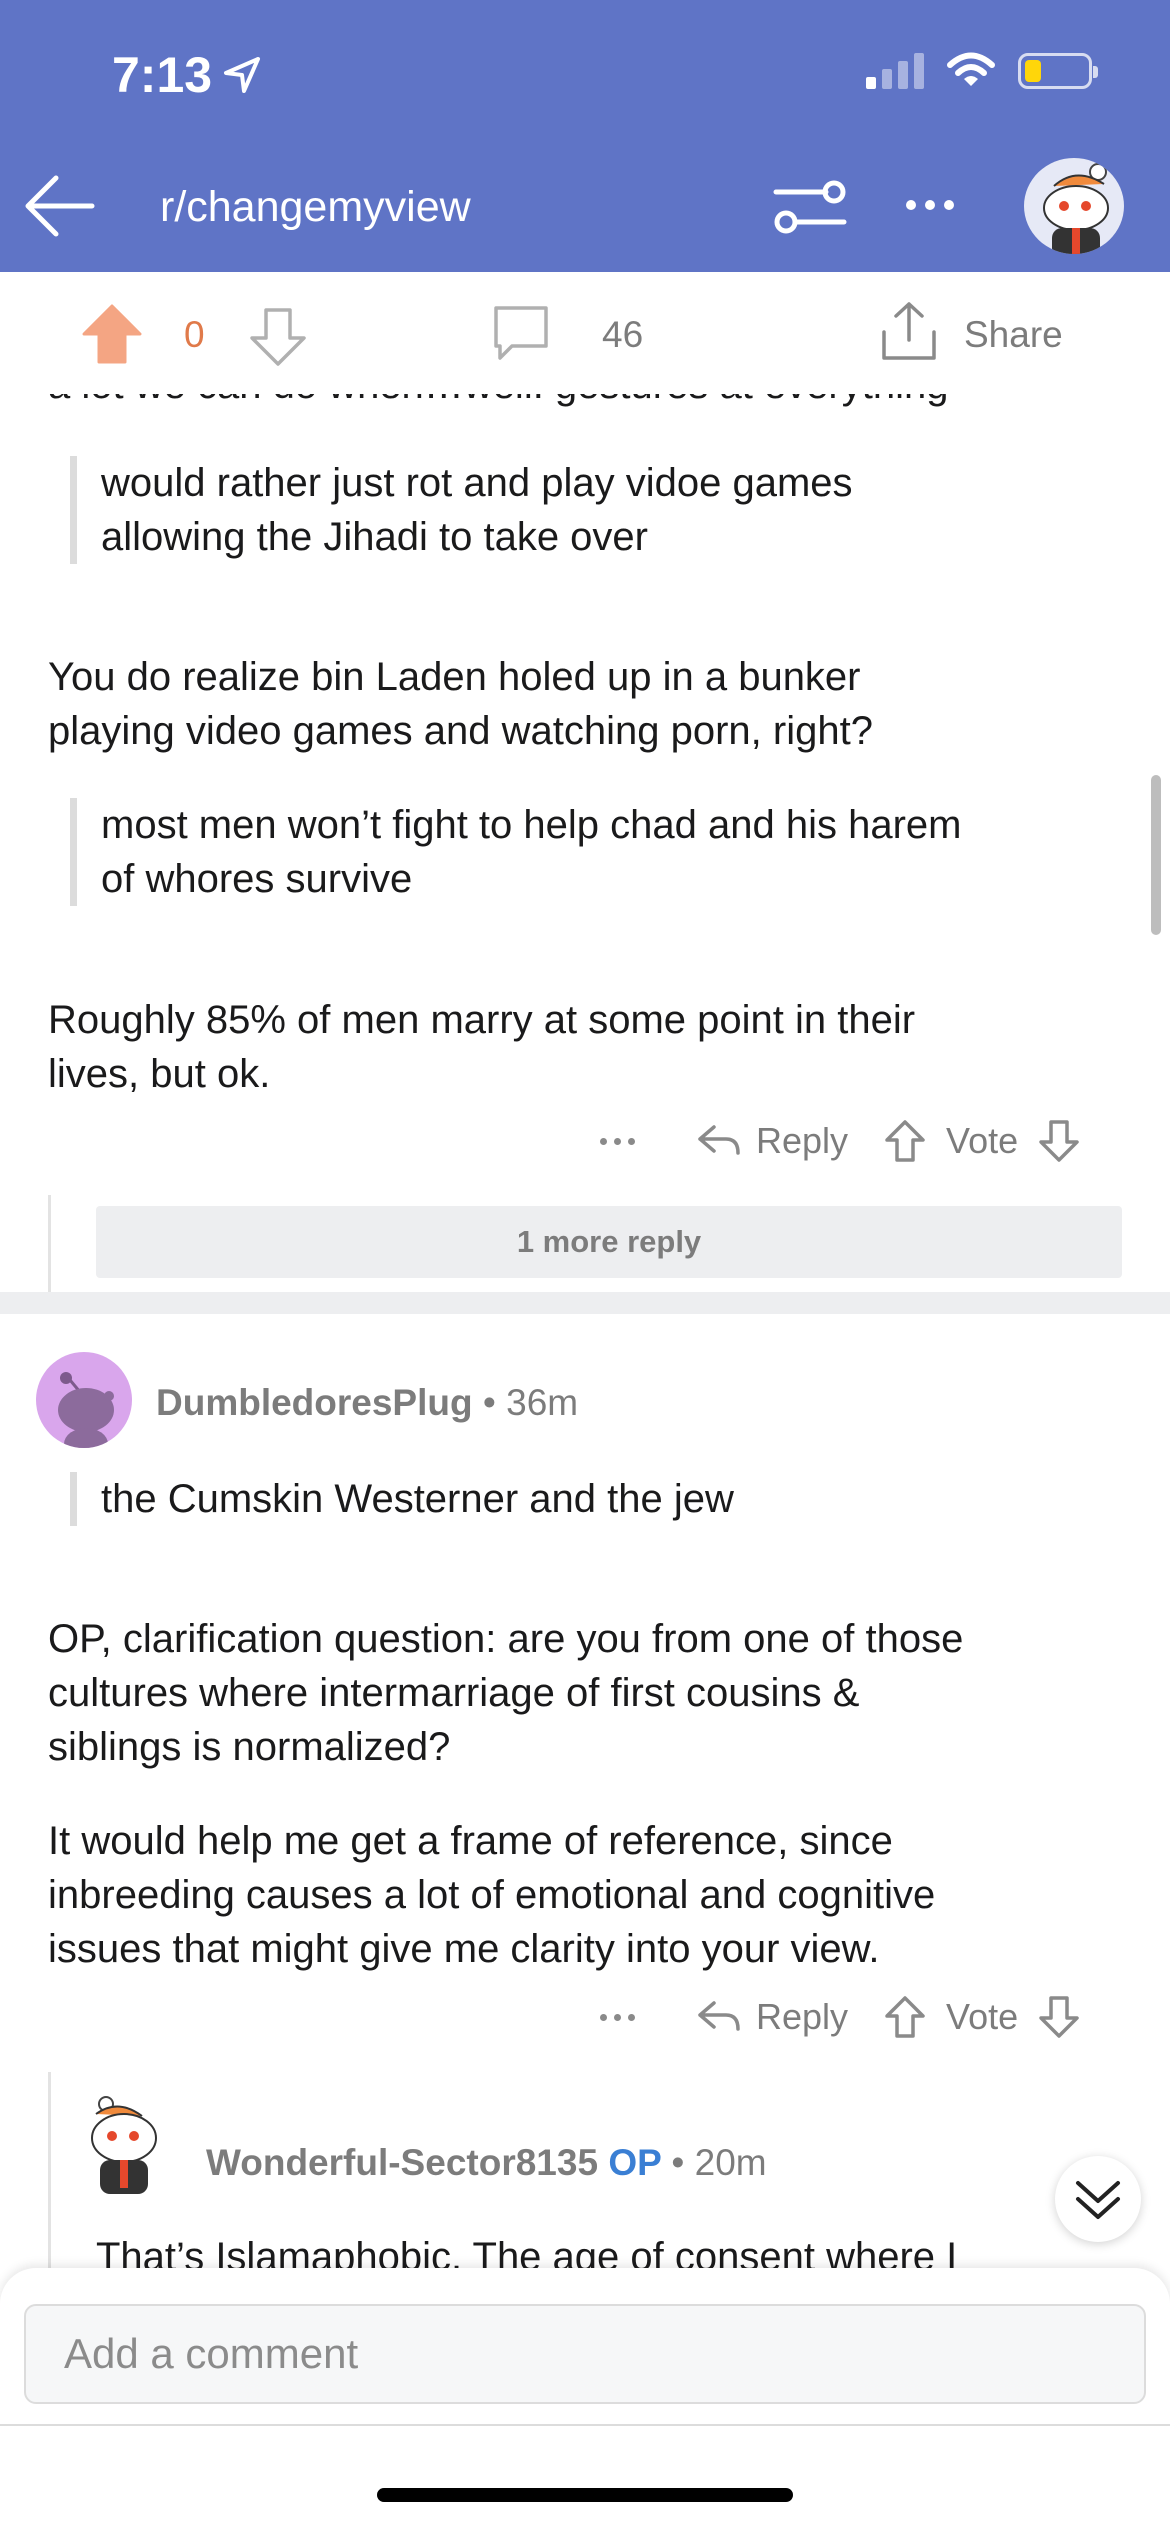  I want to click on op-badge: OP, so click(635, 2162).